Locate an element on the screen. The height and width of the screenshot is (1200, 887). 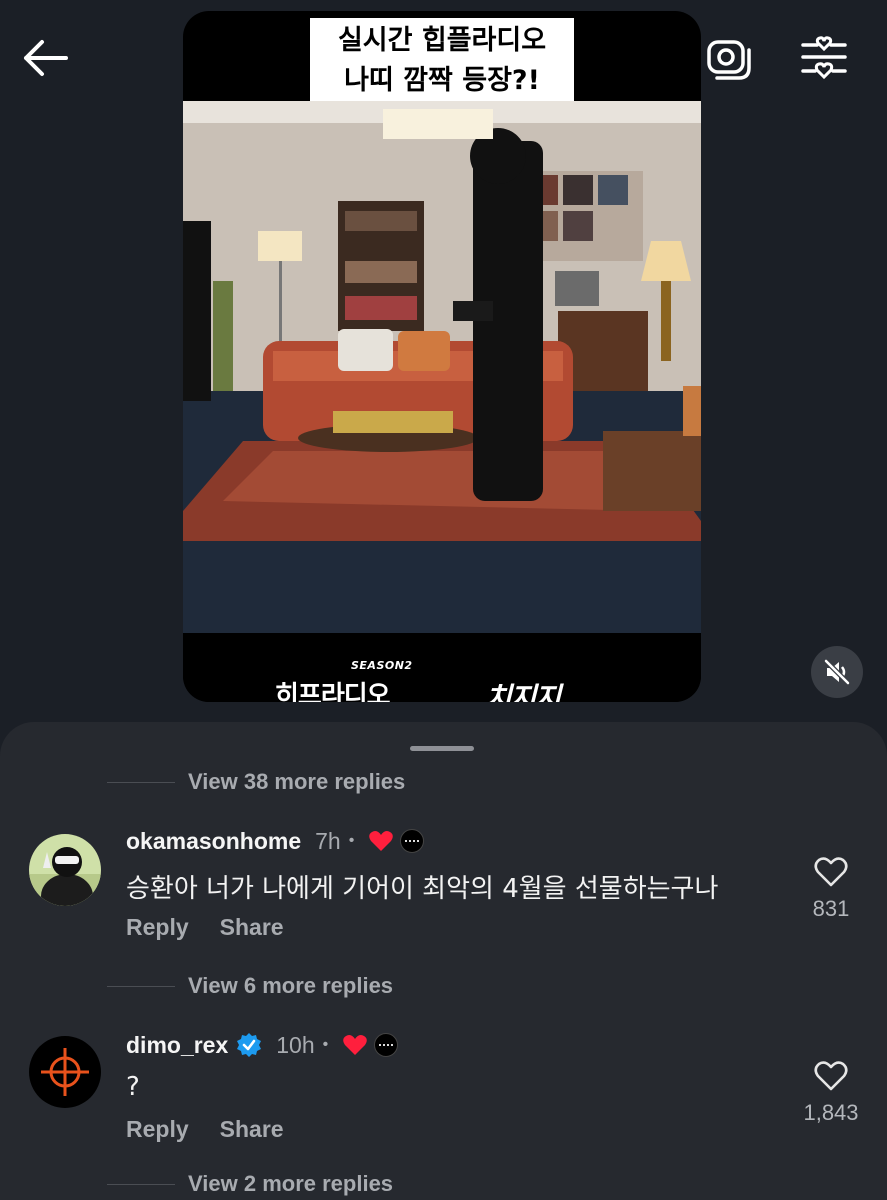
mute-button is located at coordinates (837, 672).